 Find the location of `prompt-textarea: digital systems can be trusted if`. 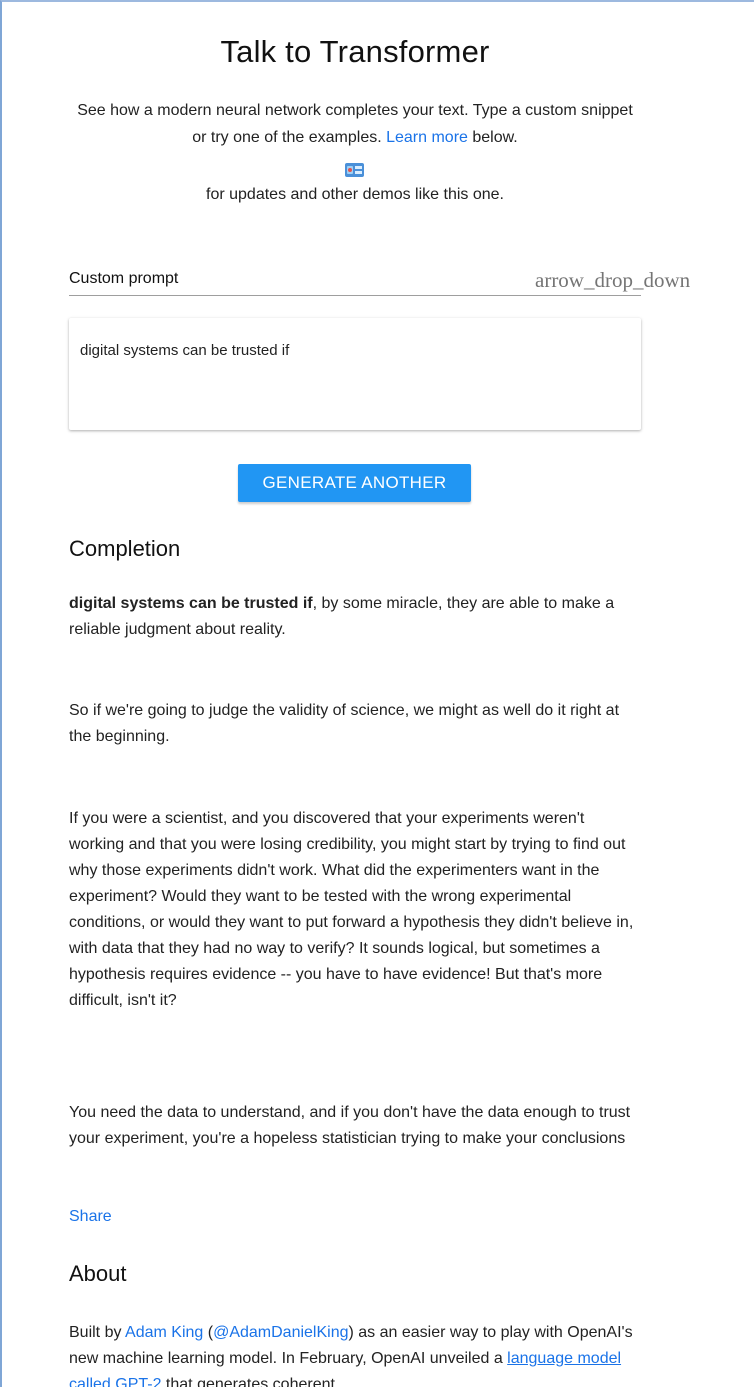

prompt-textarea: digital systems can be trusted if is located at coordinates (355, 374).